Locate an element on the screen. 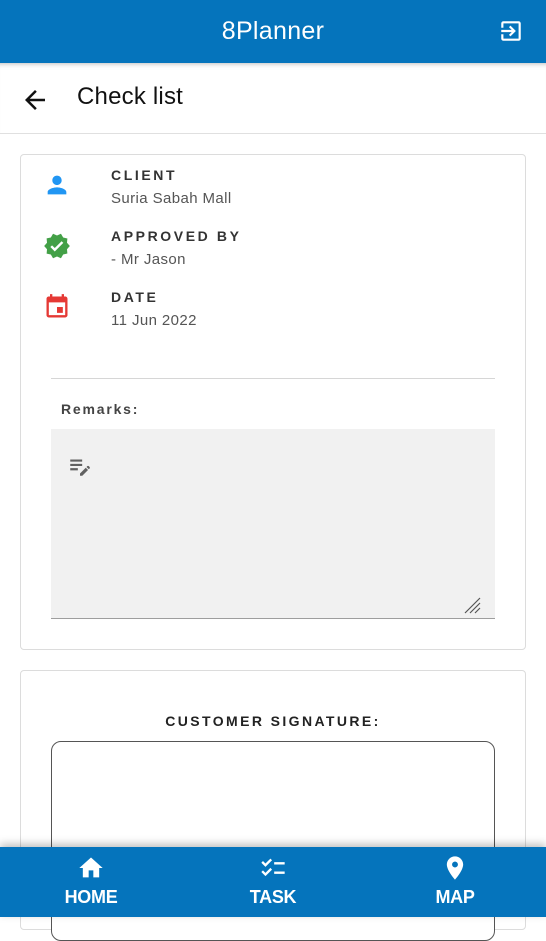  date-row: DATE 11 Jun 2022 is located at coordinates (273, 314).